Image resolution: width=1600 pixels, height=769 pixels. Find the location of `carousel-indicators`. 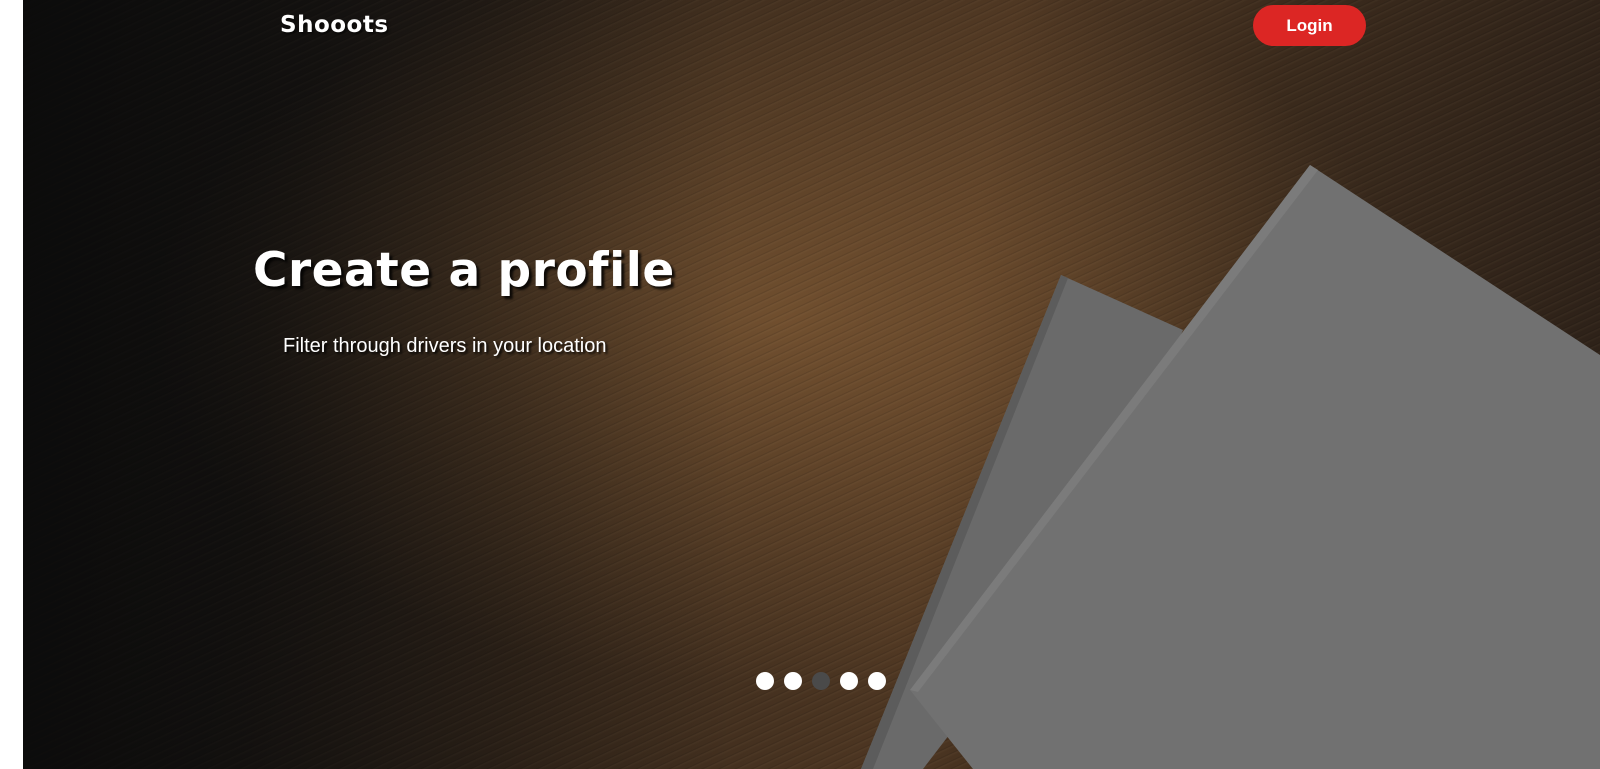

carousel-indicators is located at coordinates (821, 681).